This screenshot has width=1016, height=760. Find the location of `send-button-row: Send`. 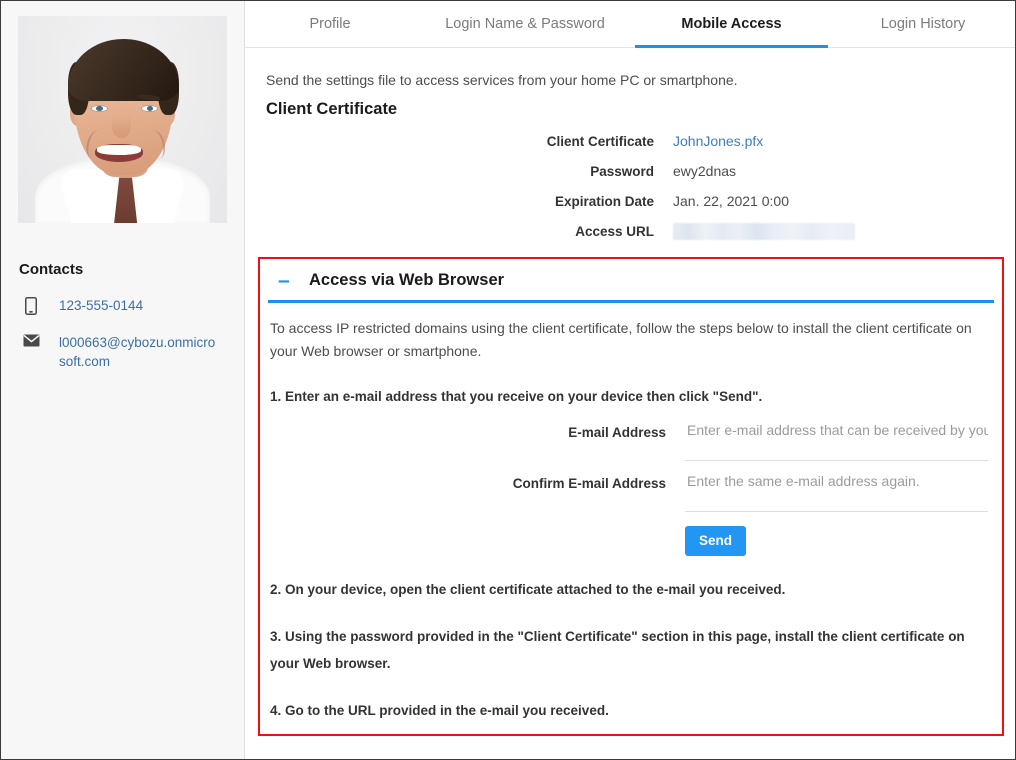

send-button-row: Send is located at coordinates (631, 541).